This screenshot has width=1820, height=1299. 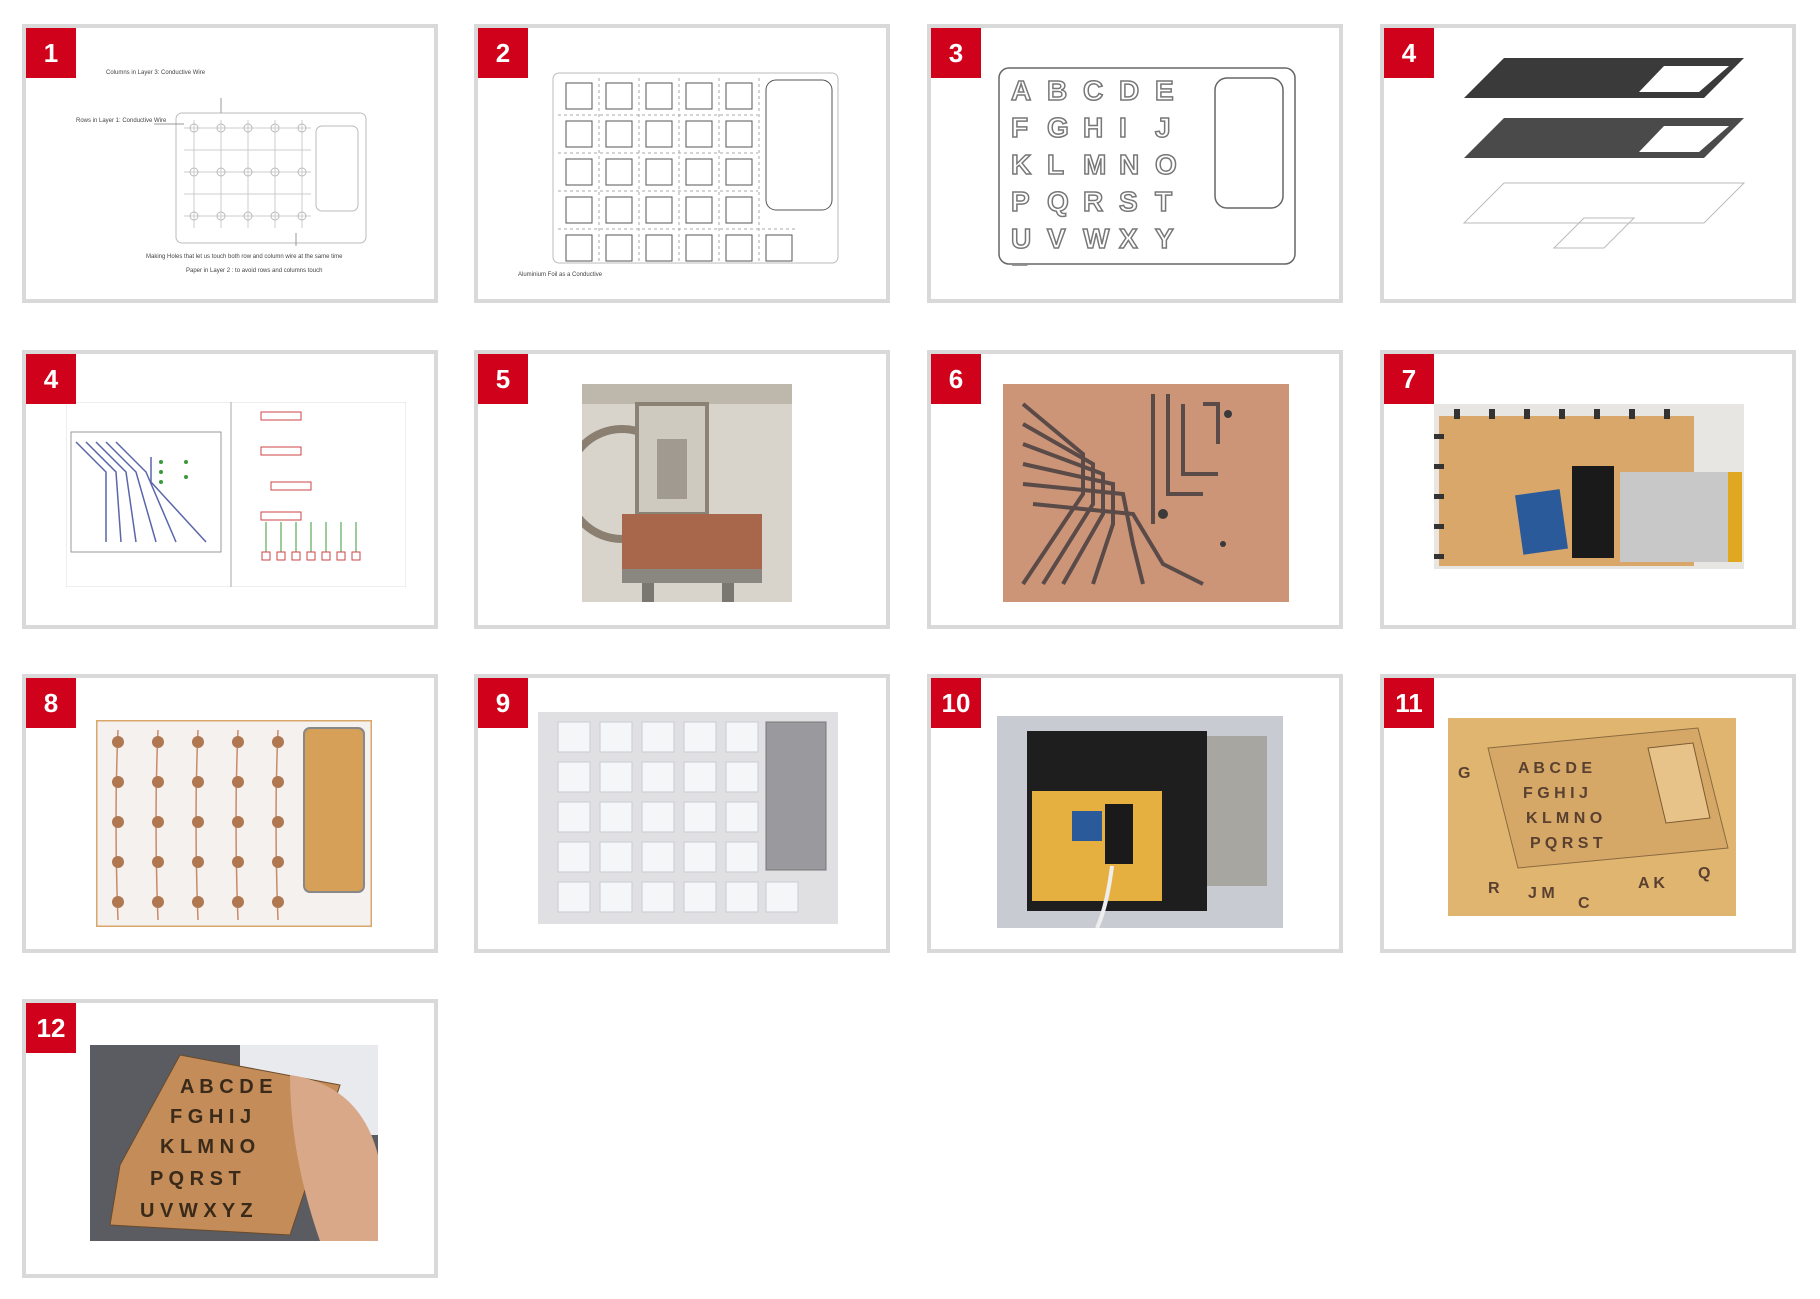 I want to click on stencil-letter: W, so click(x=1096, y=238).